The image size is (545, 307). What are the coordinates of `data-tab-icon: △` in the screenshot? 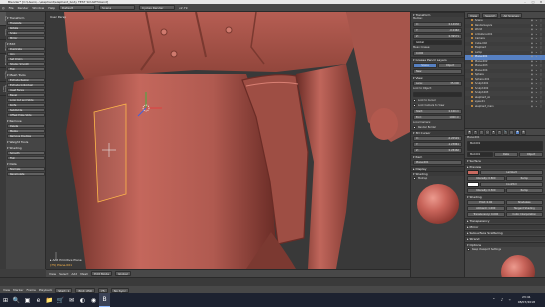 It's located at (511, 132).